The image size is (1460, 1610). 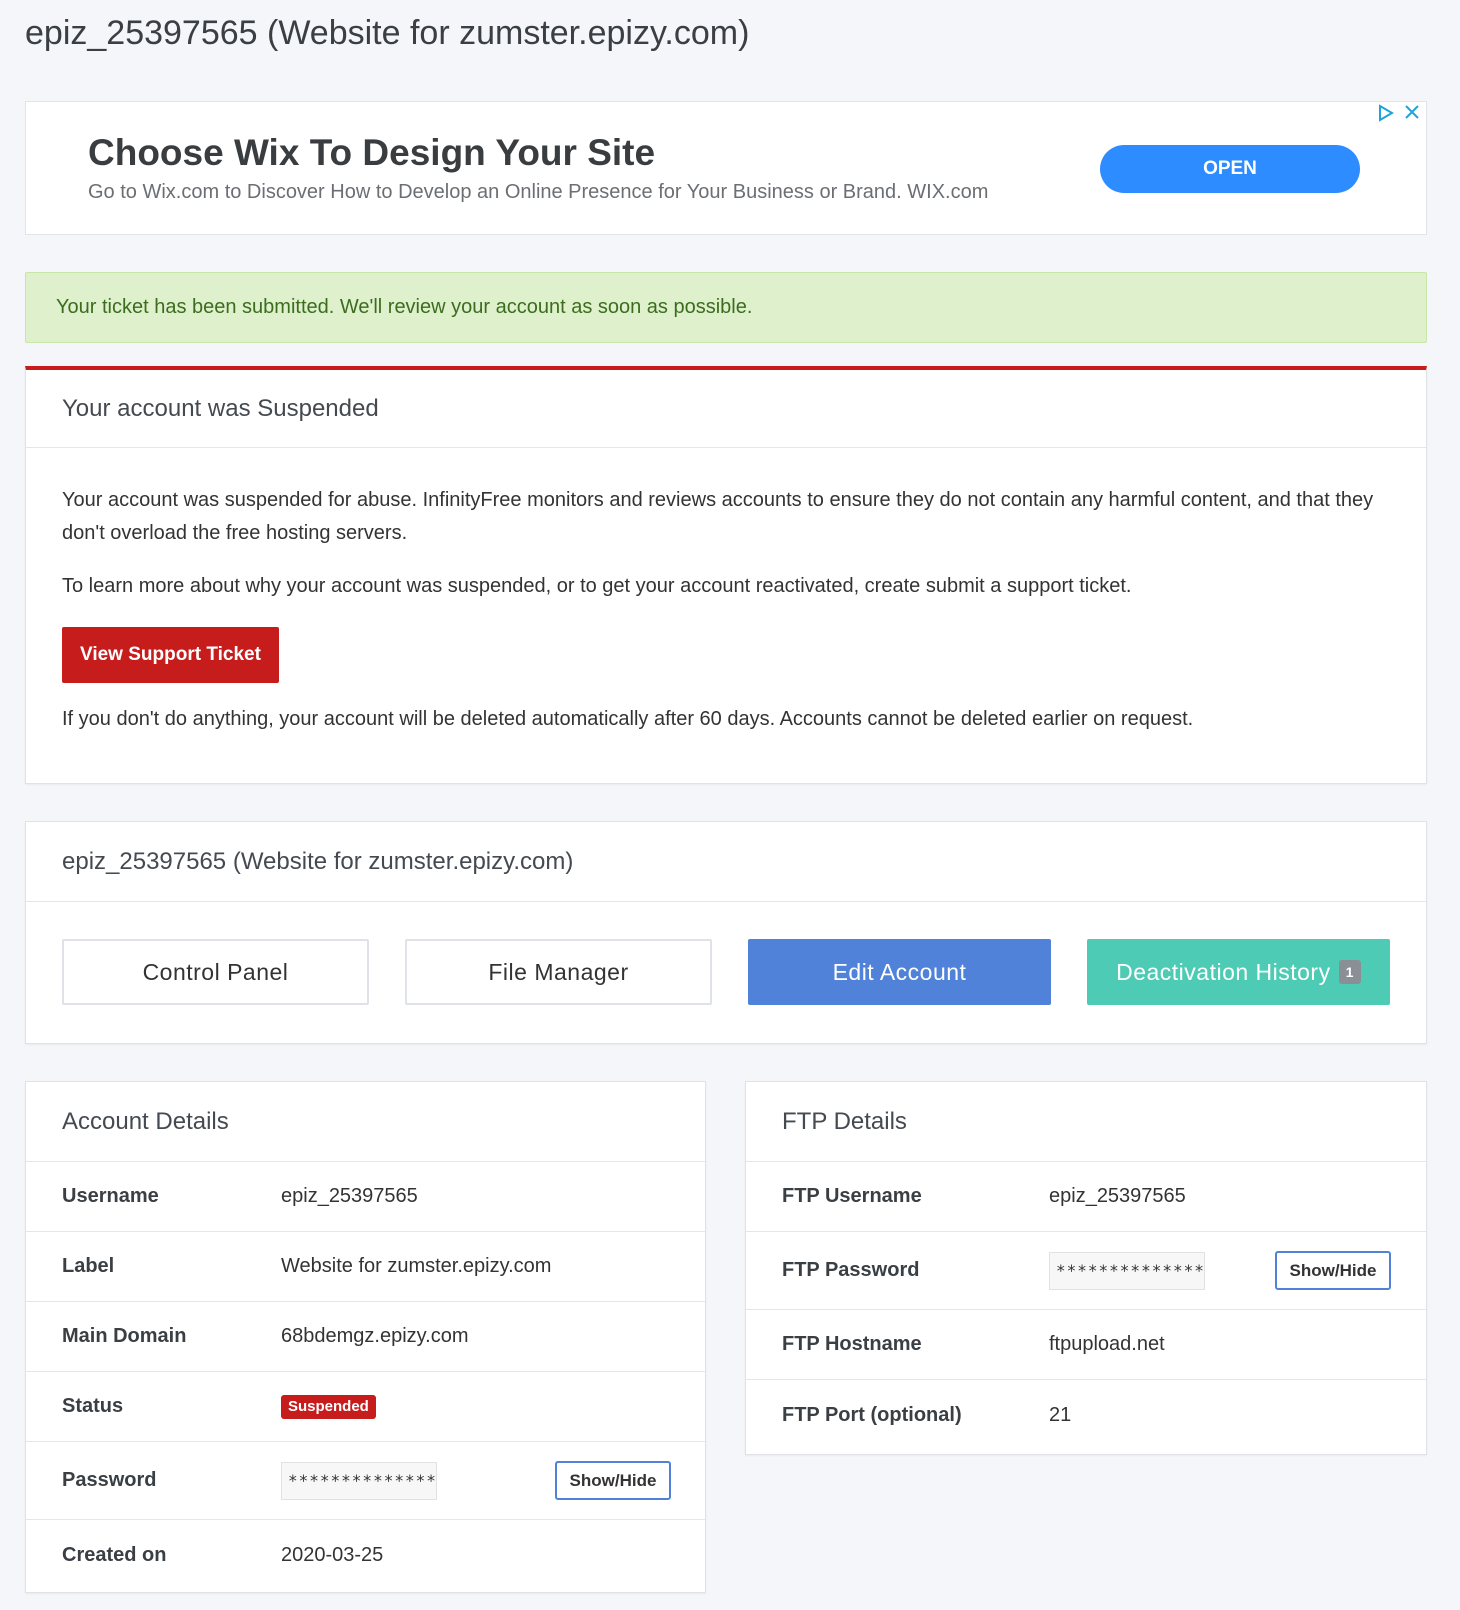 I want to click on deactivation-history-button: Deactivation History 1, so click(x=1238, y=972).